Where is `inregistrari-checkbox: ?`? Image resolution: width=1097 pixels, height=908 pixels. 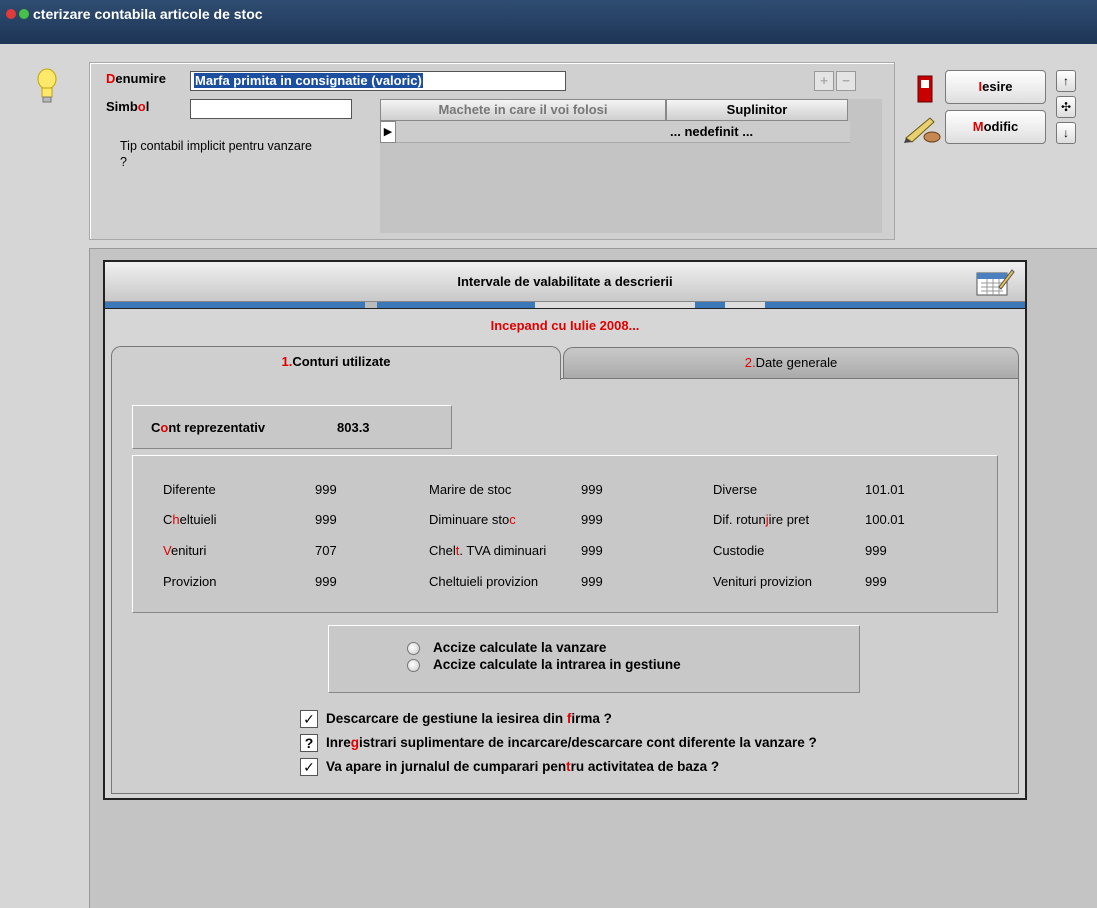 inregistrari-checkbox: ? is located at coordinates (309, 743).